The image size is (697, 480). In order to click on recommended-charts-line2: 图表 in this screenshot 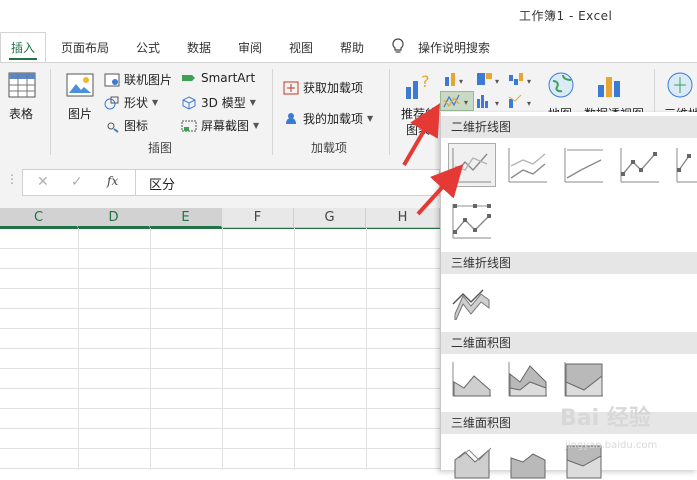, I will do `click(418, 129)`.